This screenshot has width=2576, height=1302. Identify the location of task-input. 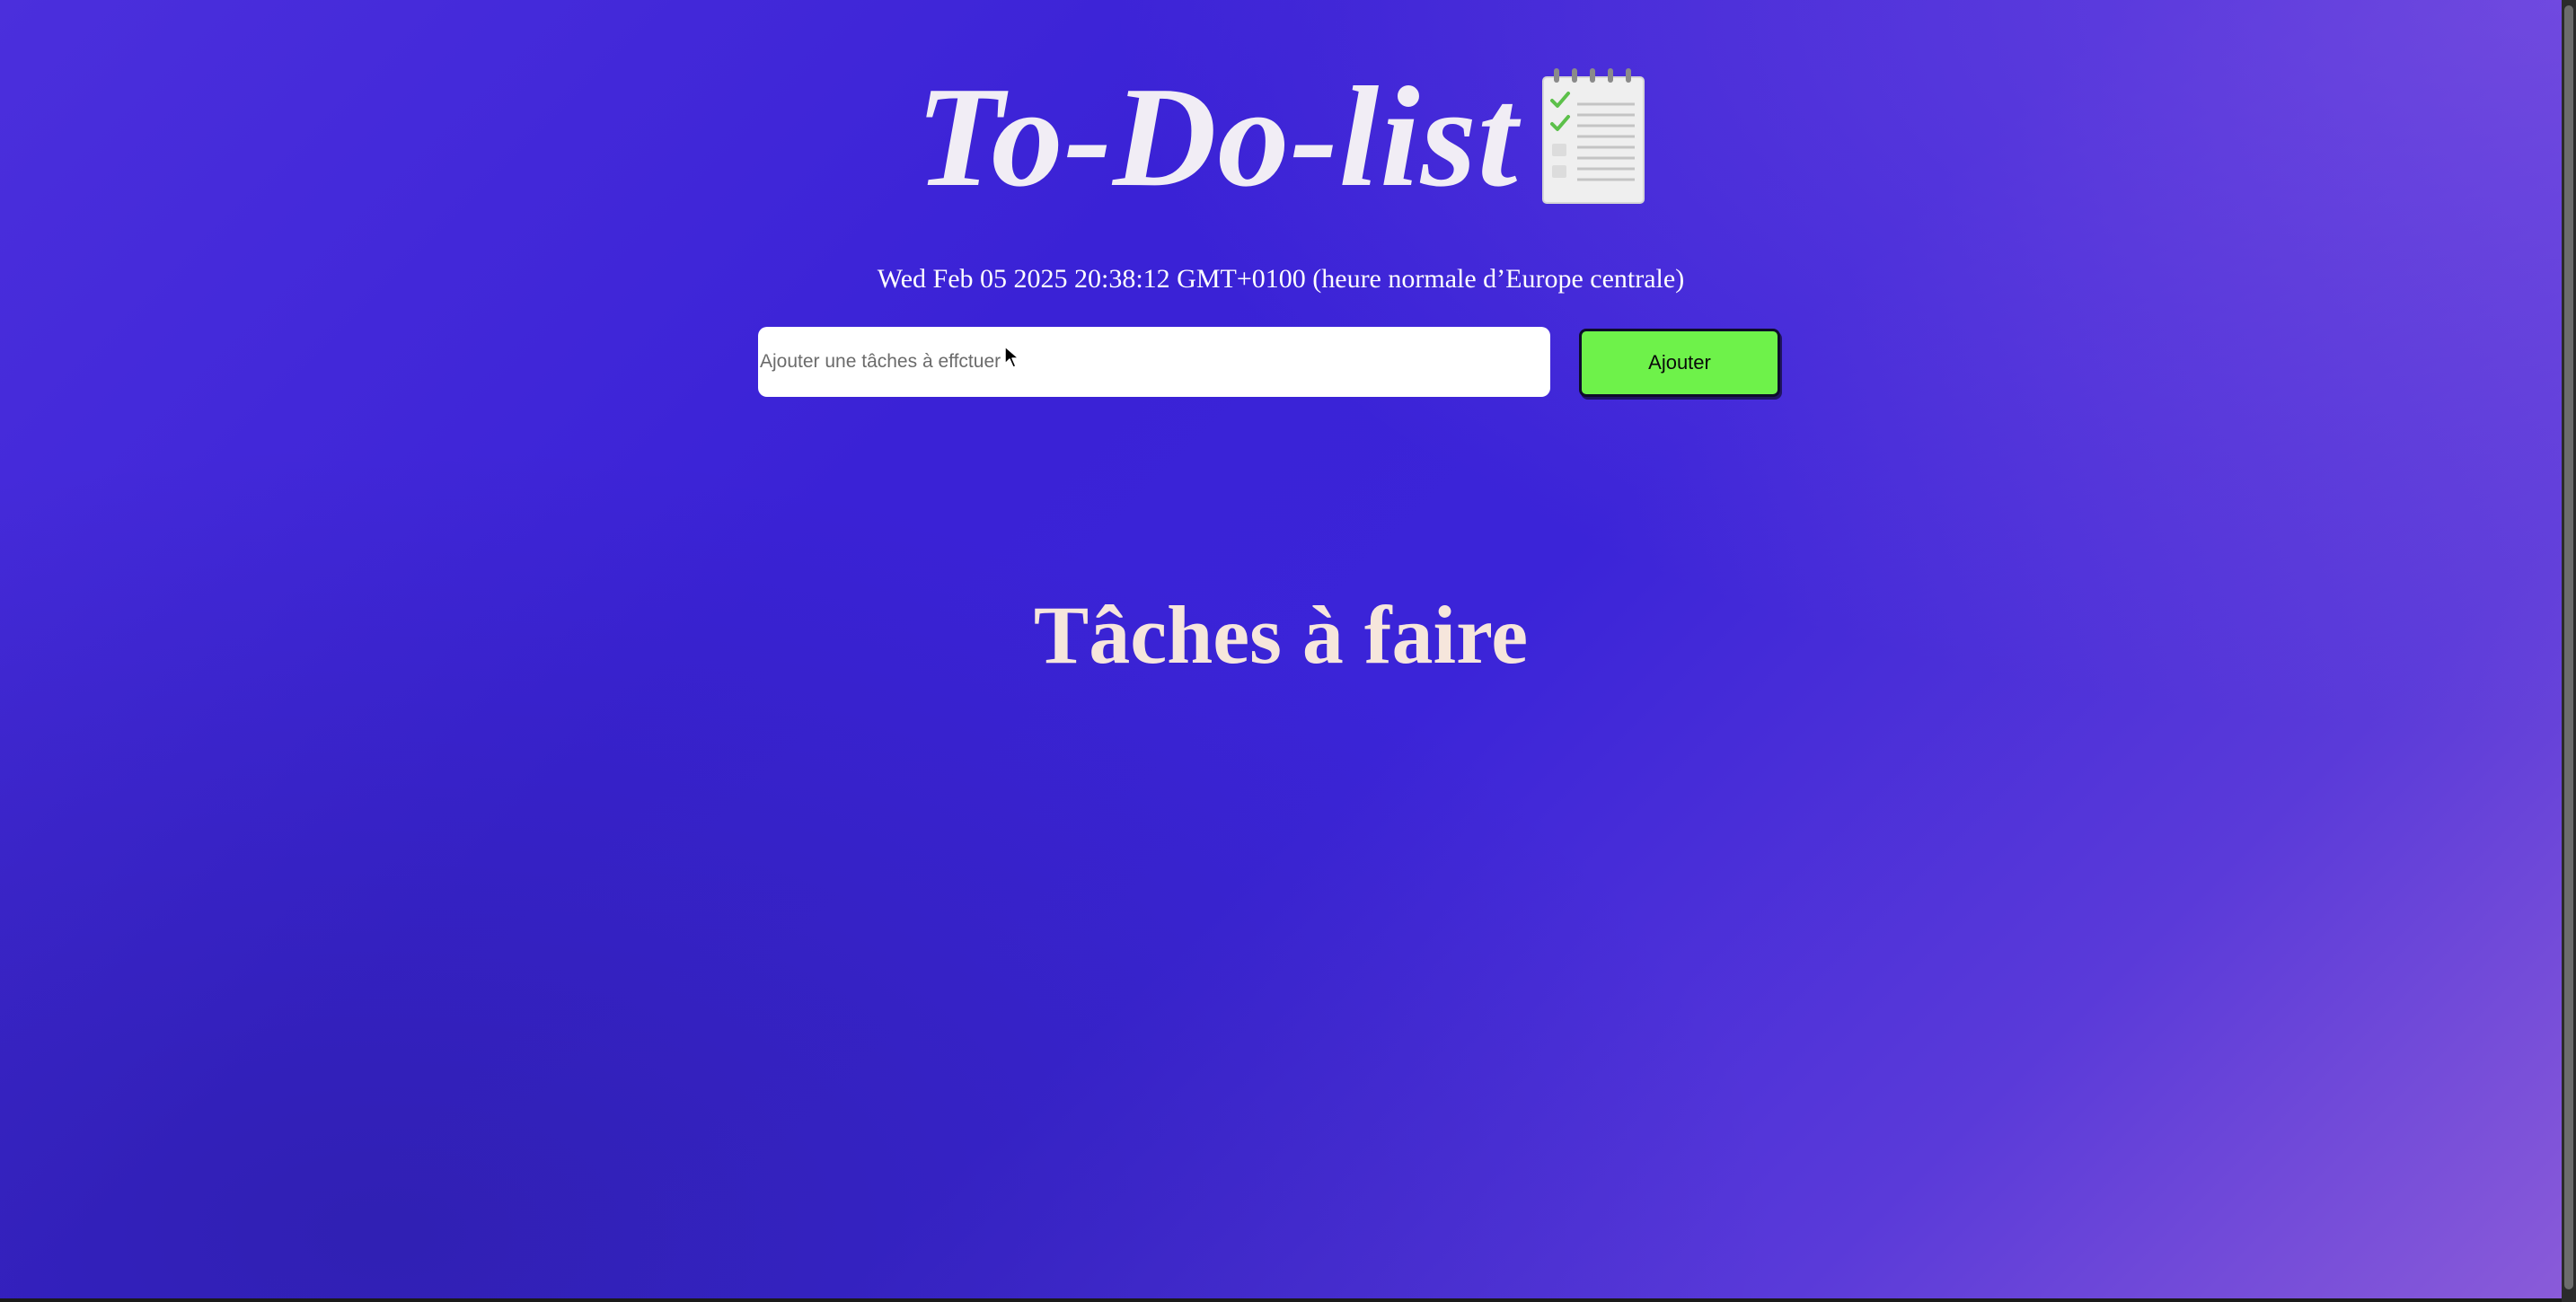
(1154, 362).